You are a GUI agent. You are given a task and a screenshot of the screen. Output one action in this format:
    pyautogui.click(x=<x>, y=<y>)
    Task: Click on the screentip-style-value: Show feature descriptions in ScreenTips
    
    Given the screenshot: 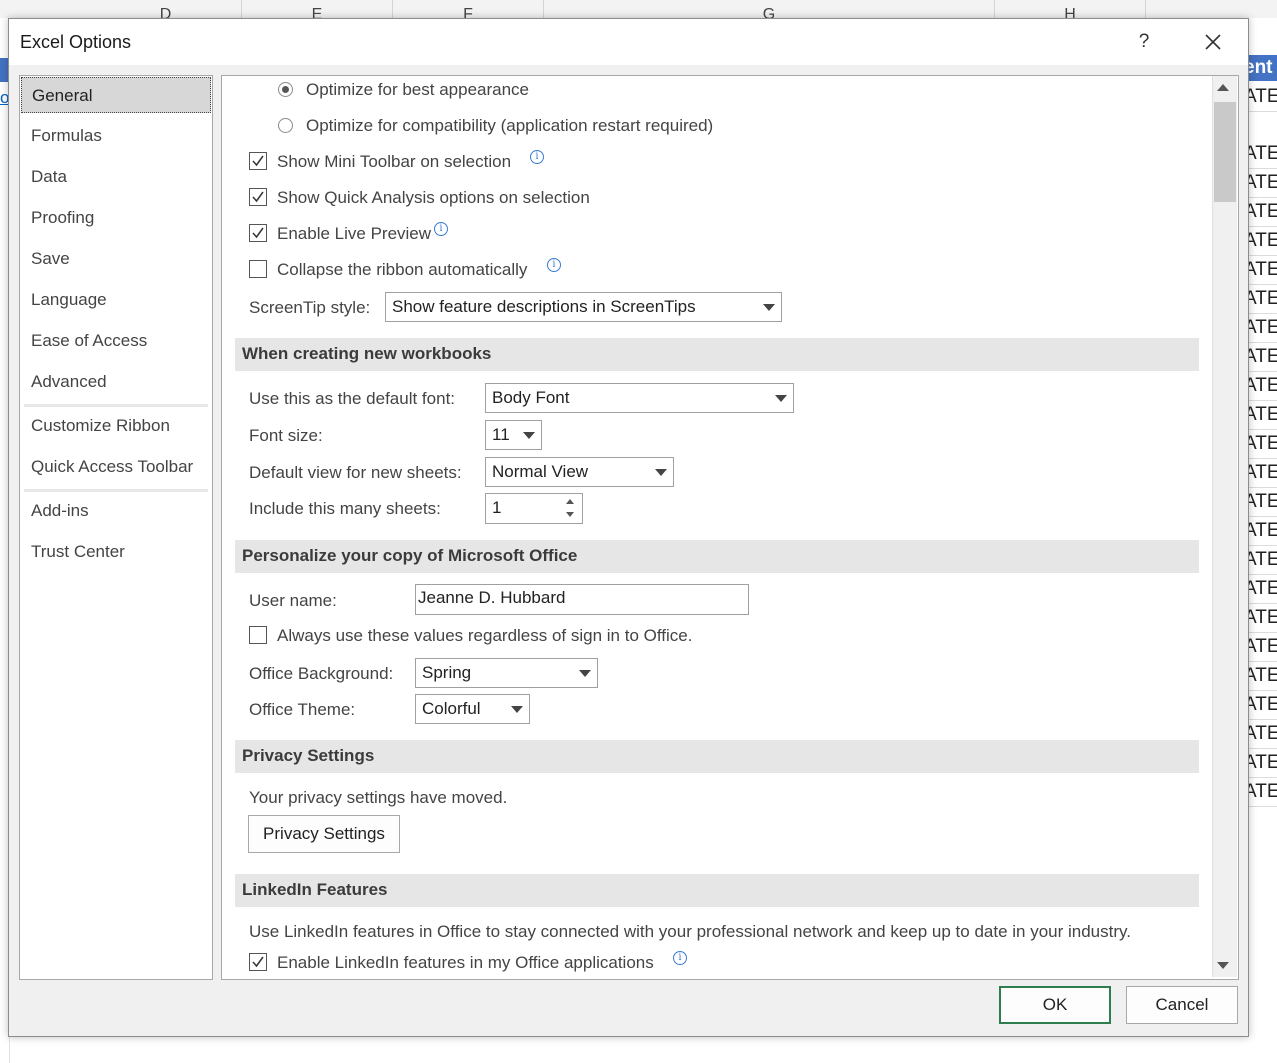 What is the action you would take?
    pyautogui.click(x=544, y=306)
    